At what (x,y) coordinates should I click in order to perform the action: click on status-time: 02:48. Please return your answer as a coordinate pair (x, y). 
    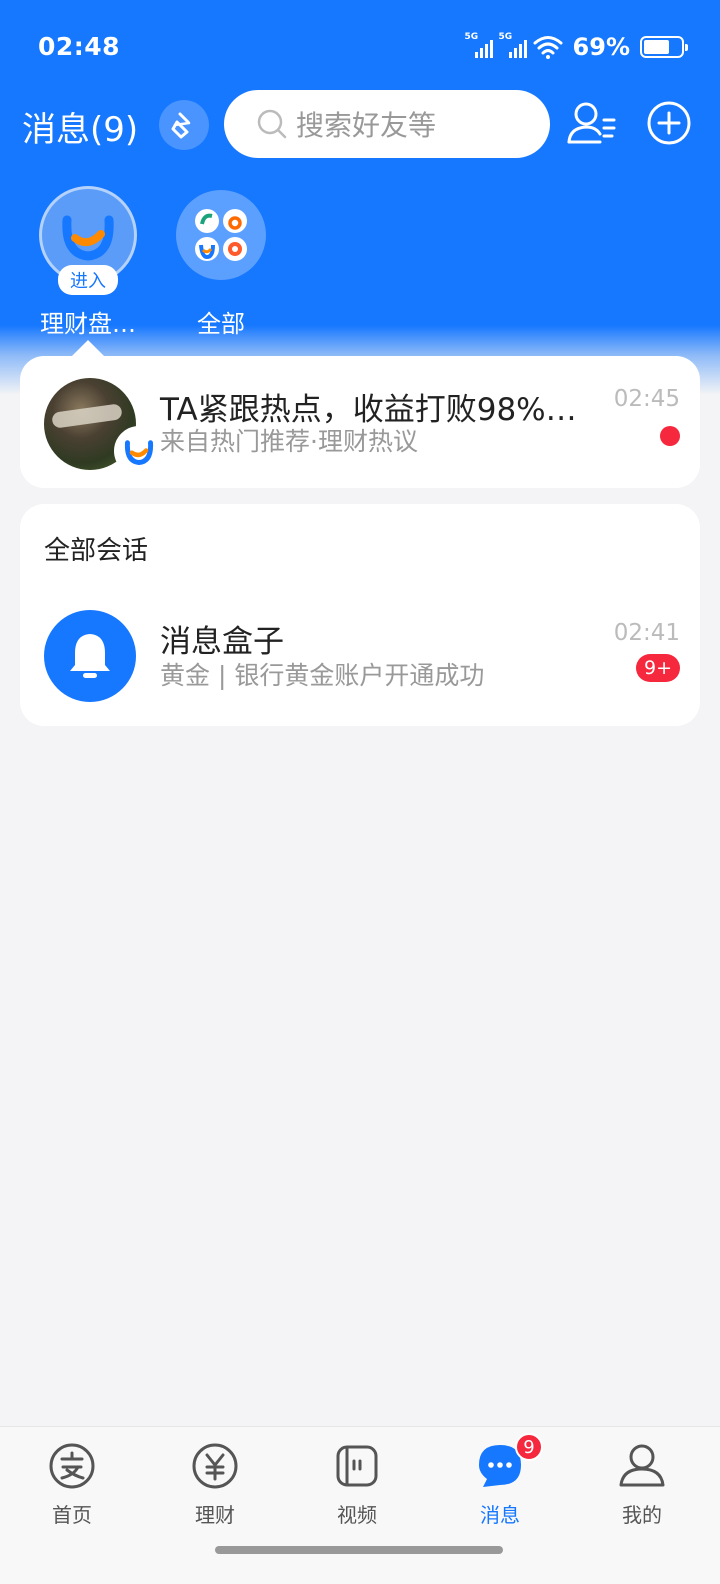
    Looking at the image, I should click on (79, 46).